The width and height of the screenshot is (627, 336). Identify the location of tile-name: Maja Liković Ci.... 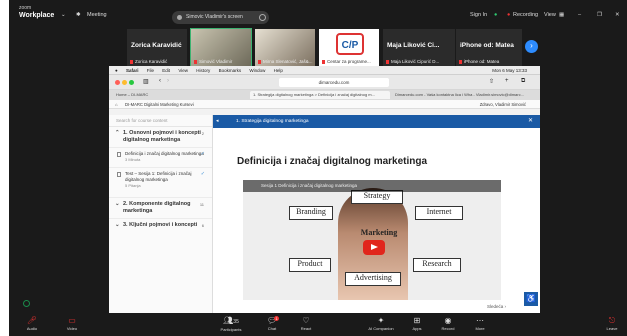
(413, 45).